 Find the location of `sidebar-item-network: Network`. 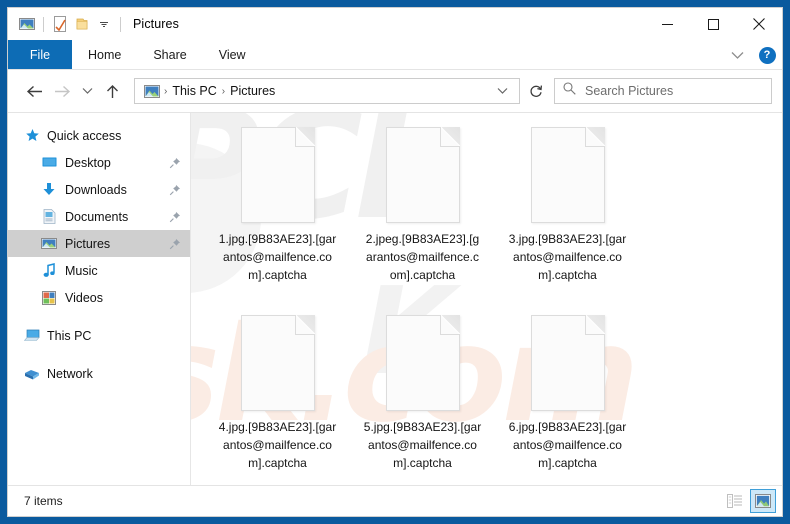

sidebar-item-network: Network is located at coordinates (99, 373).